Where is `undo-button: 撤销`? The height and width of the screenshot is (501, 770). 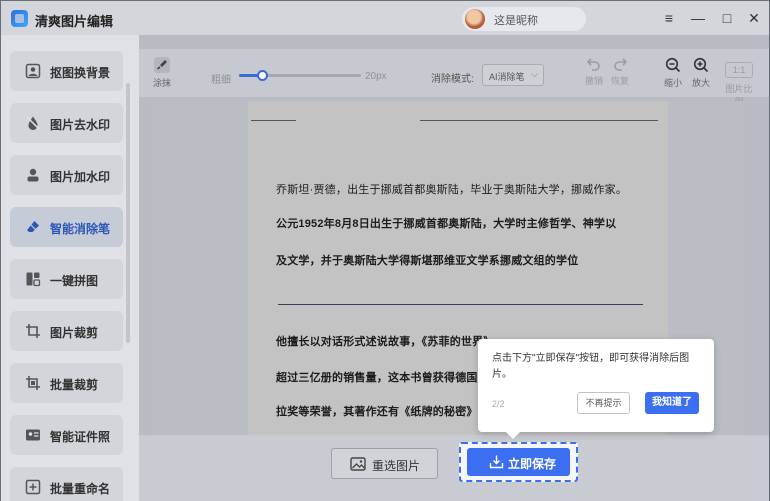 undo-button: 撤销 is located at coordinates (594, 72).